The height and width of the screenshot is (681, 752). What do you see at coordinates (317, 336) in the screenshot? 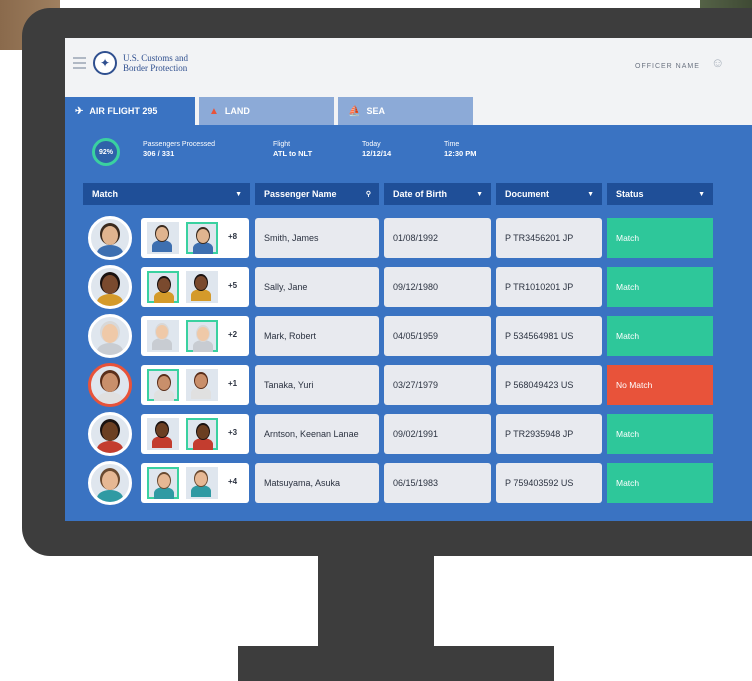
I see `passenger-name-cell: Mark, Robert` at bounding box center [317, 336].